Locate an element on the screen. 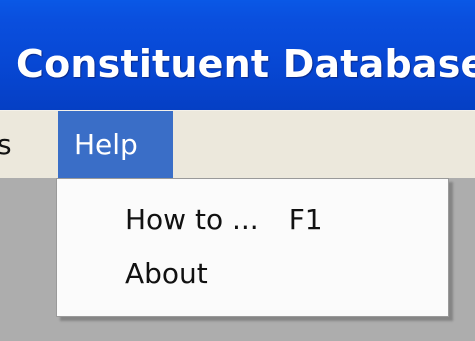 The width and height of the screenshot is (475, 341). menu-item-how-to: How to ... F1 is located at coordinates (224, 219).